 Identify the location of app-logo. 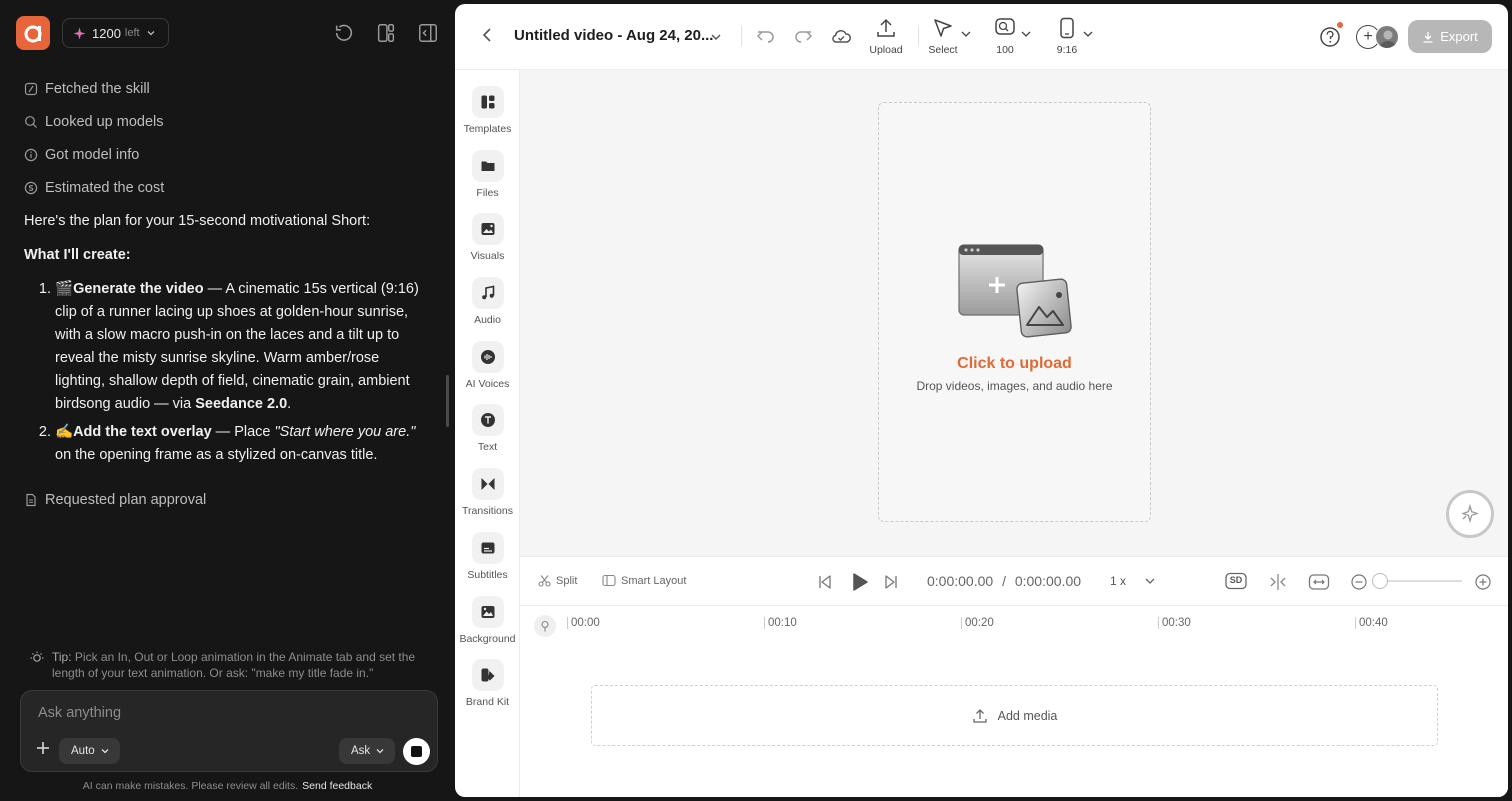
(33, 33).